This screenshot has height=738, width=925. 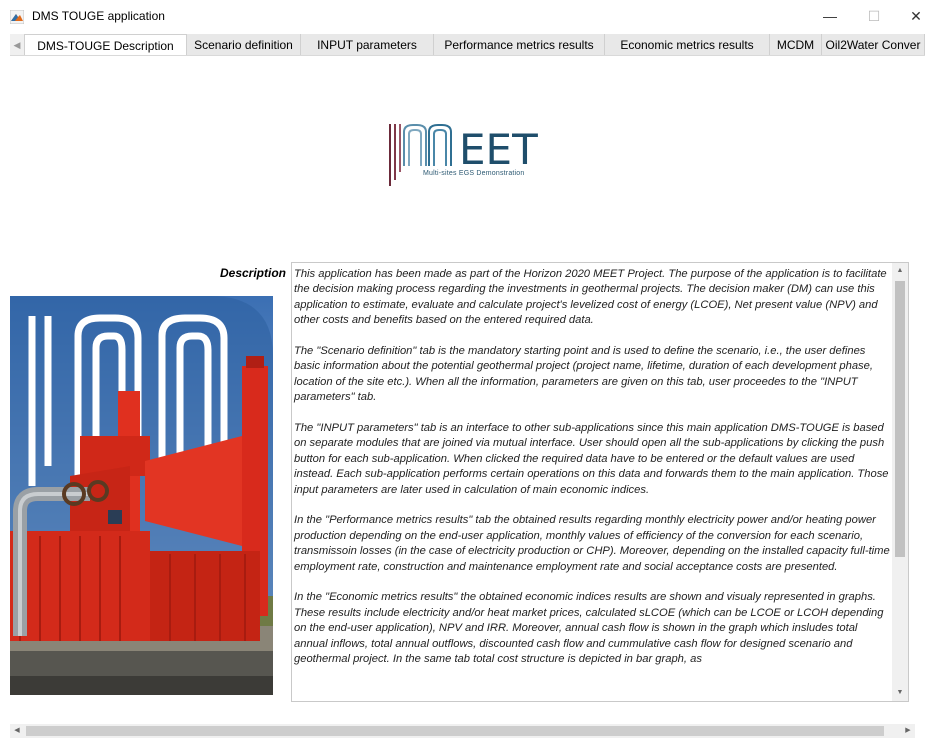 I want to click on minimize-button: —, so click(x=830, y=16).